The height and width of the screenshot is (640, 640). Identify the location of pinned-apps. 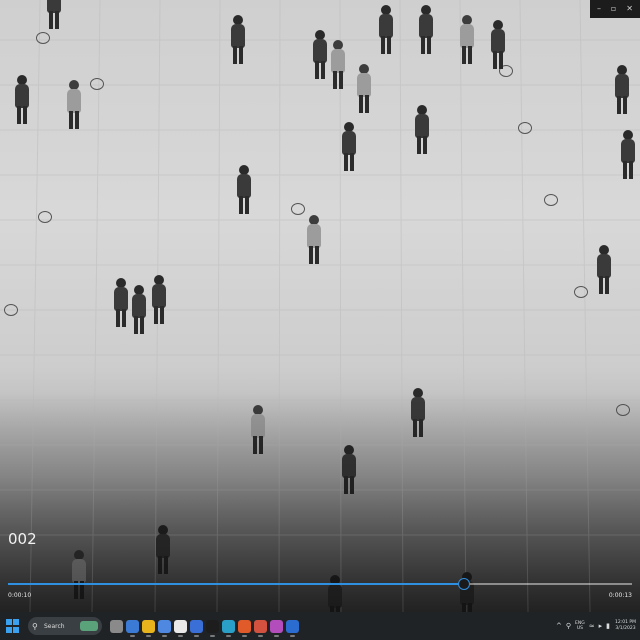
(204, 628).